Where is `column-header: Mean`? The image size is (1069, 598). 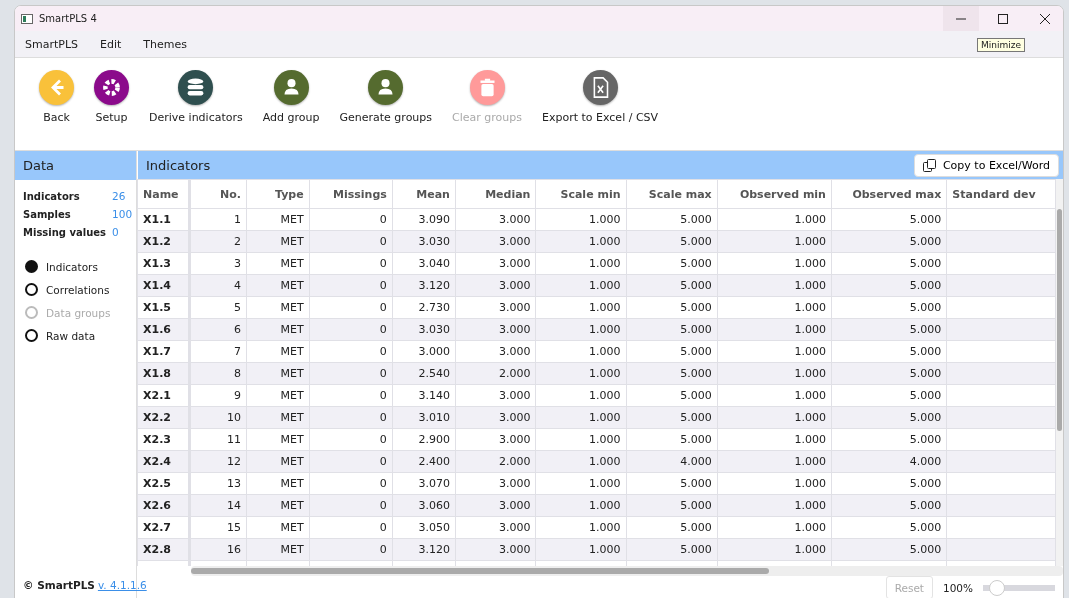 column-header: Mean is located at coordinates (424, 194).